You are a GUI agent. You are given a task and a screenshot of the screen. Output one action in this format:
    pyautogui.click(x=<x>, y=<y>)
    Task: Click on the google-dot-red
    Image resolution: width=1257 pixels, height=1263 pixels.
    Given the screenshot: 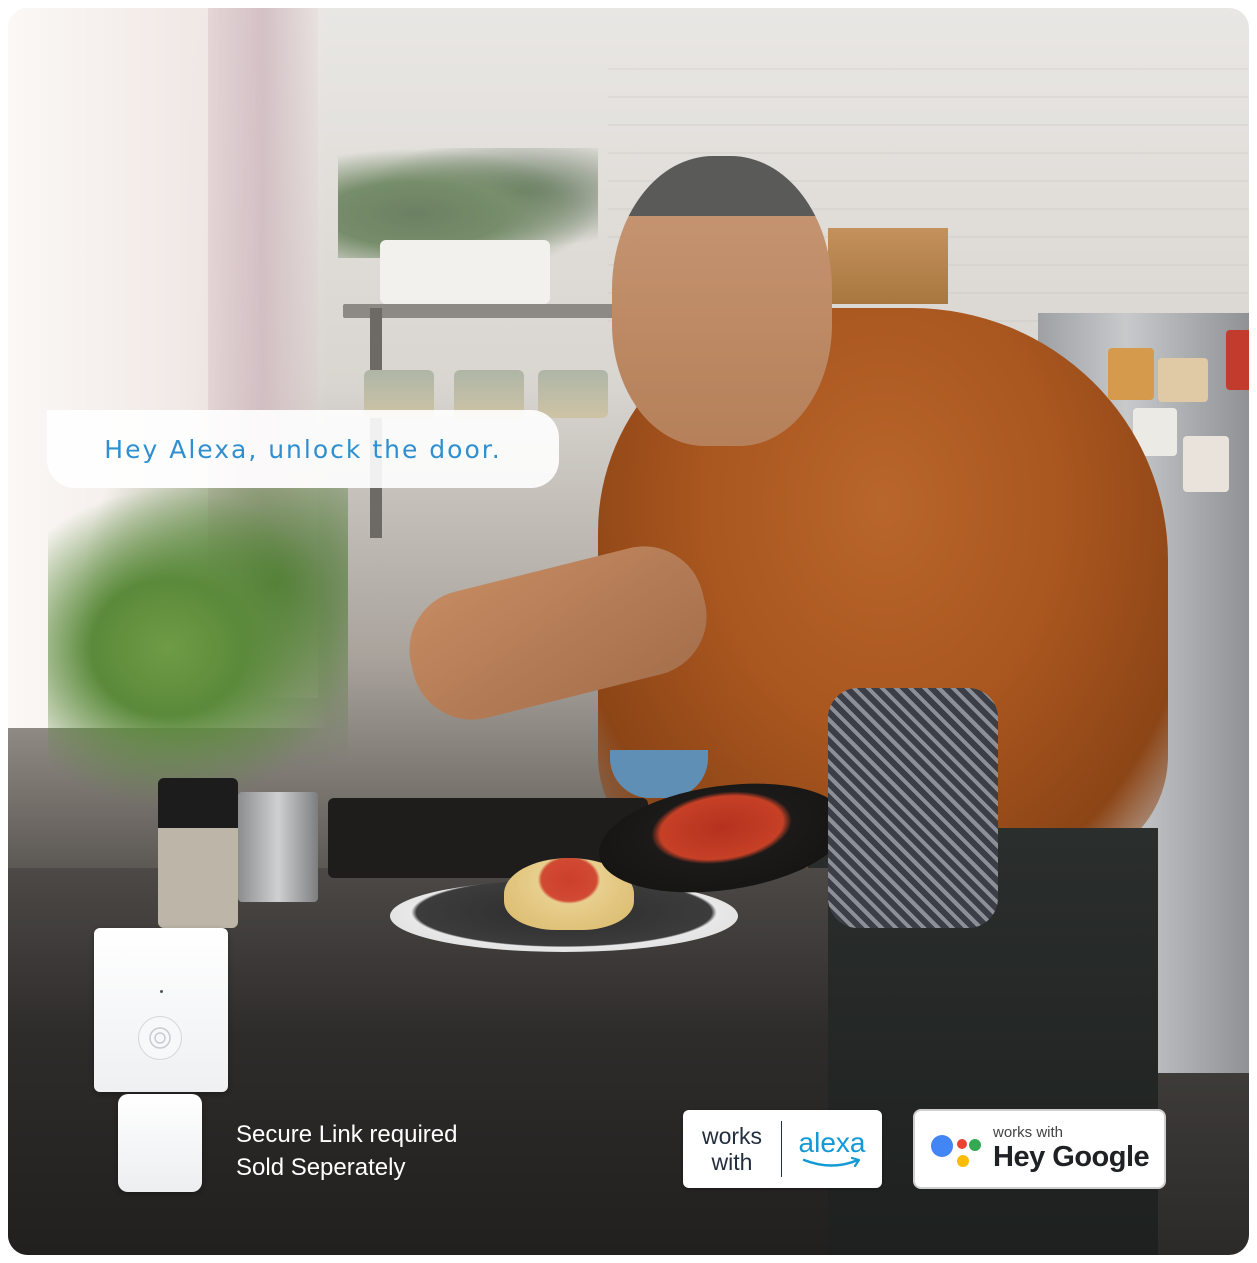 What is the action you would take?
    pyautogui.click(x=962, y=1144)
    